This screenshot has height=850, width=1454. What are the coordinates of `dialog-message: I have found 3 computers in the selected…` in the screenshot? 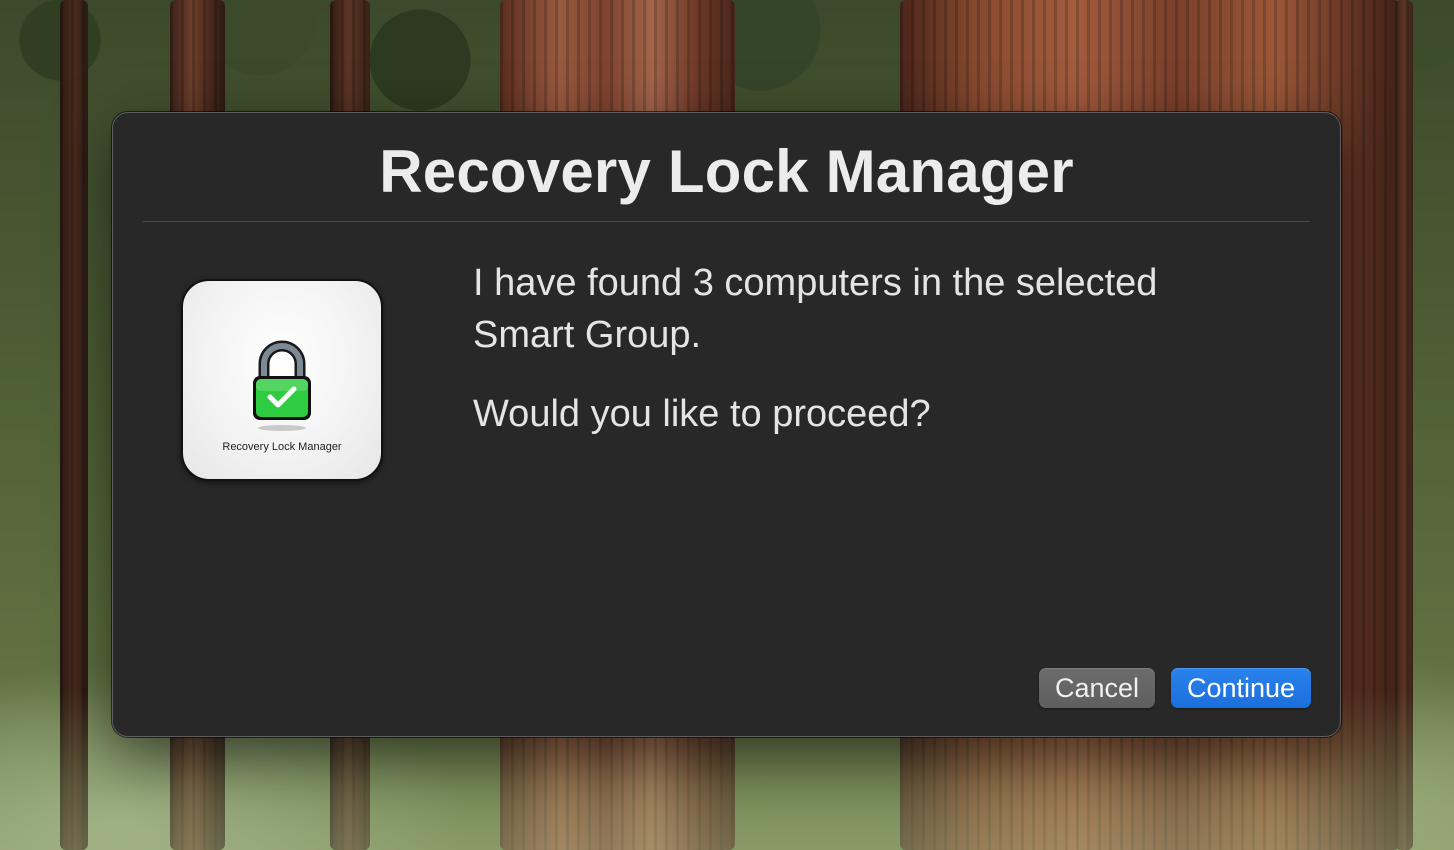 It's located at (863, 362).